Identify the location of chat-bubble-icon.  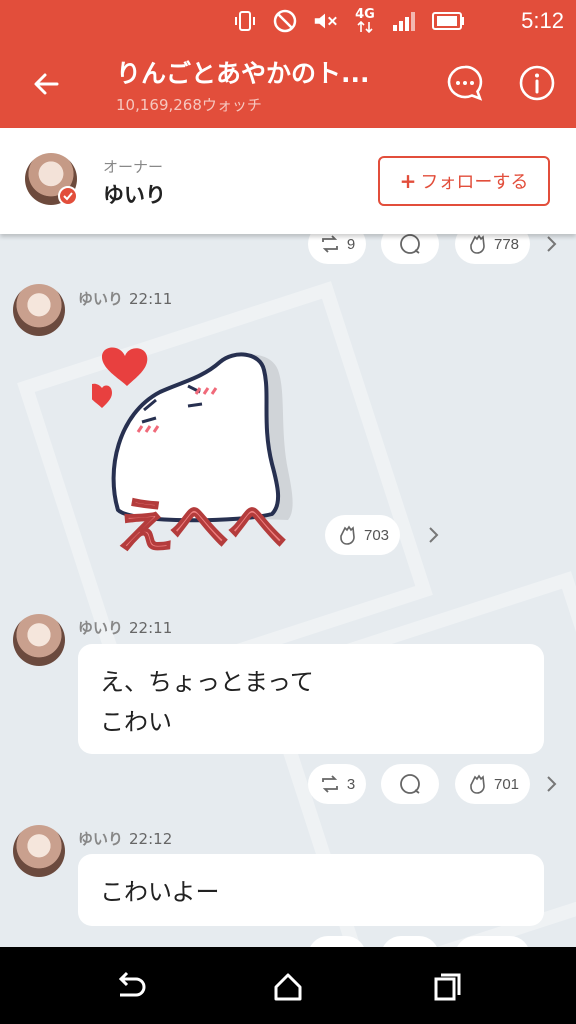
(465, 83).